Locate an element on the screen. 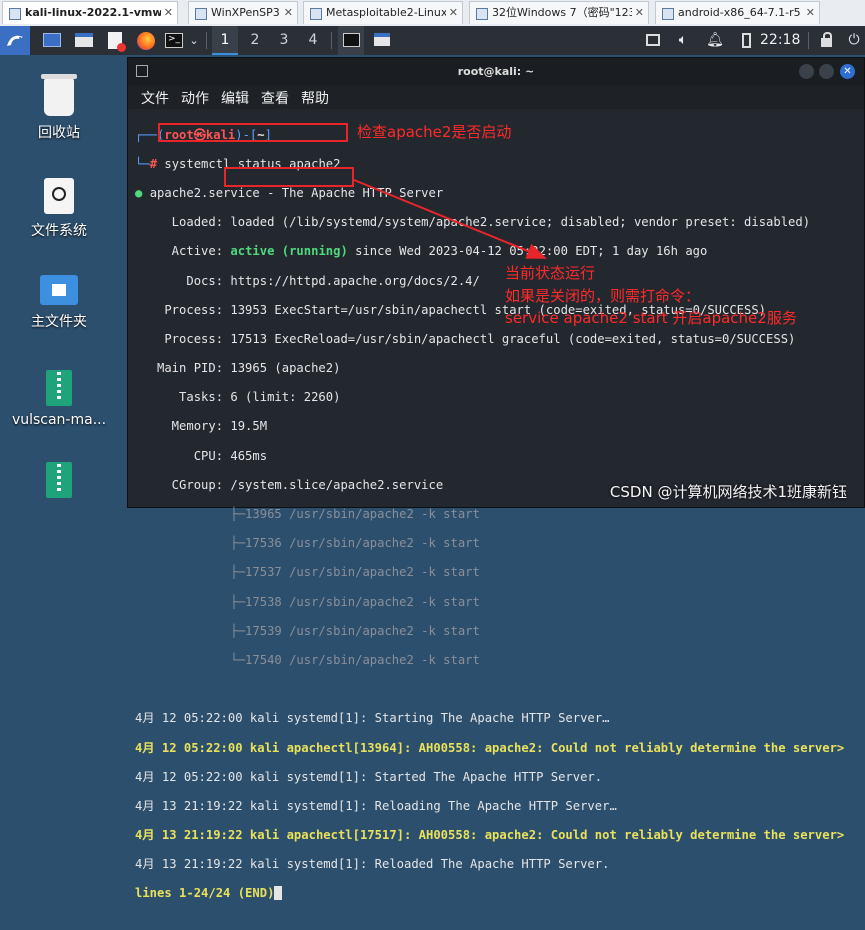  pager-status-line: lines 1-24/24 (END) is located at coordinates (497, 893).